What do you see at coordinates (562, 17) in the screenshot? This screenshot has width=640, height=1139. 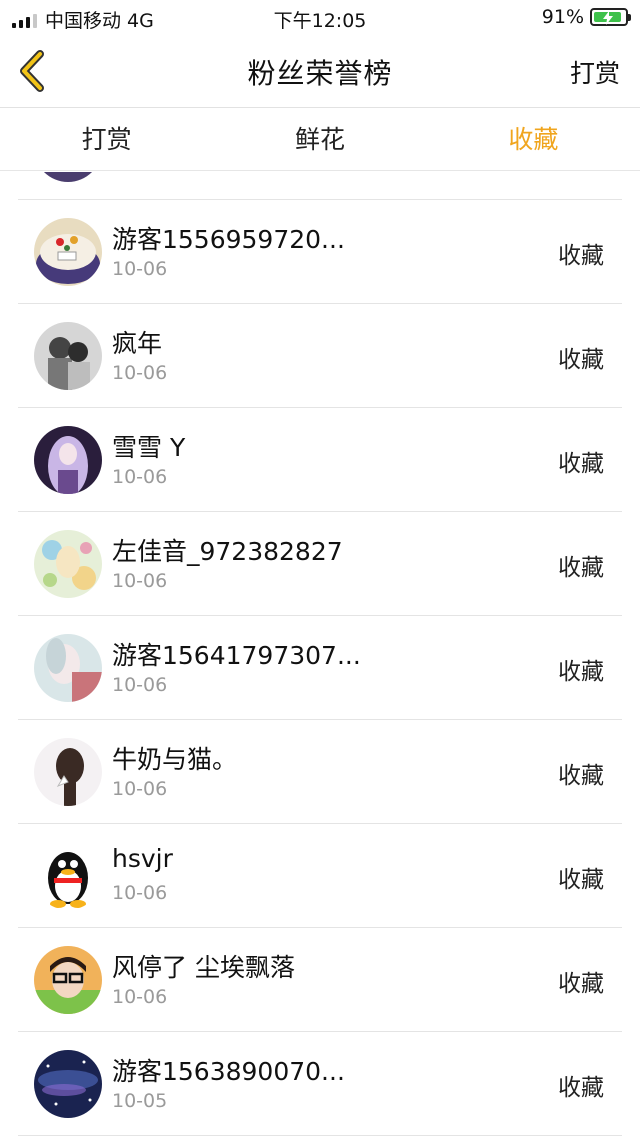 I see `battery-percent: 91%` at bounding box center [562, 17].